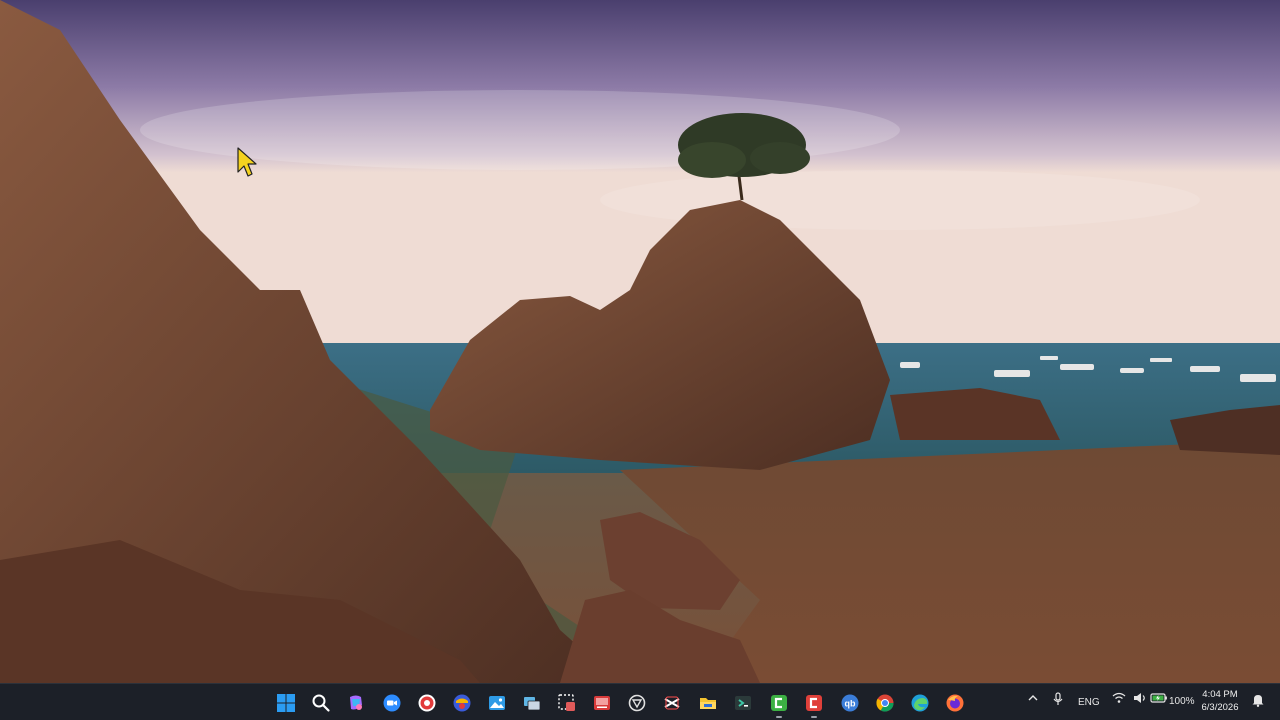  I want to click on terminal-icon, so click(743, 703).